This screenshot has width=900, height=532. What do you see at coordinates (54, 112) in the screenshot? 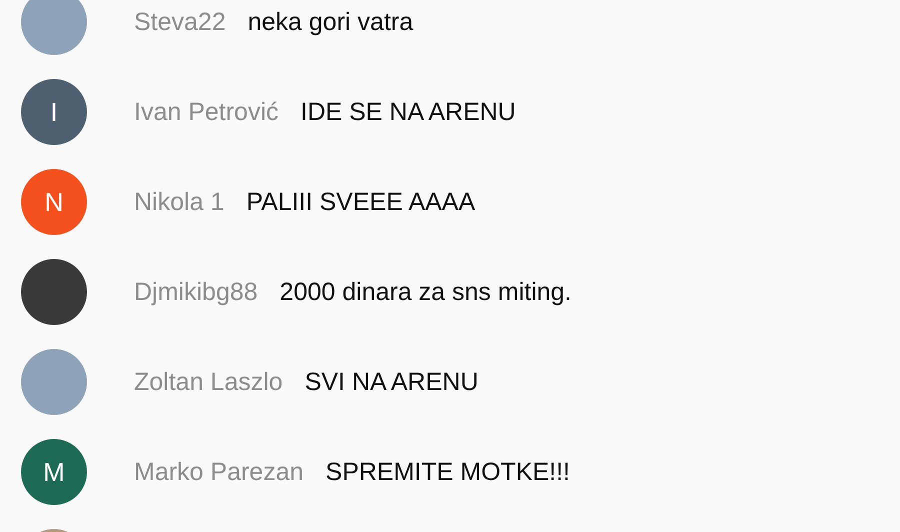
I see `avatar-letter: I` at bounding box center [54, 112].